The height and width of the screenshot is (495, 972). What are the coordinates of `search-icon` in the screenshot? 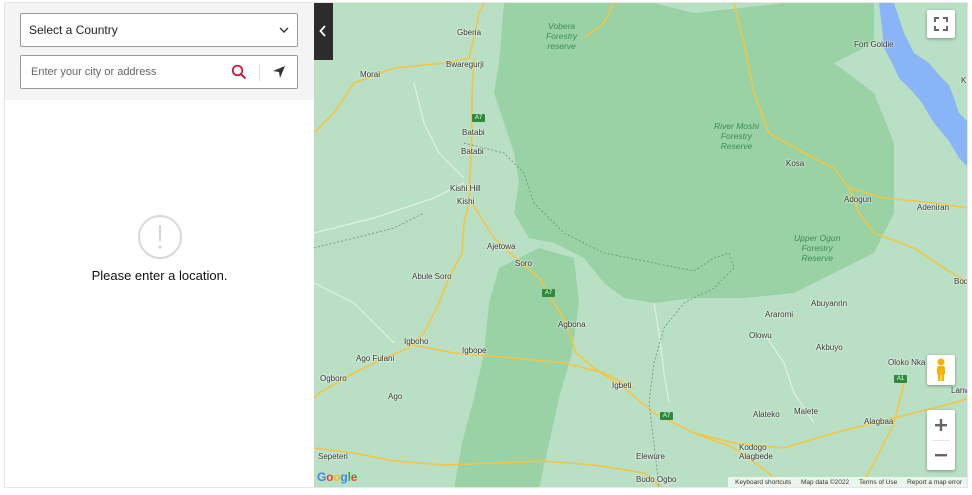 It's located at (239, 72).